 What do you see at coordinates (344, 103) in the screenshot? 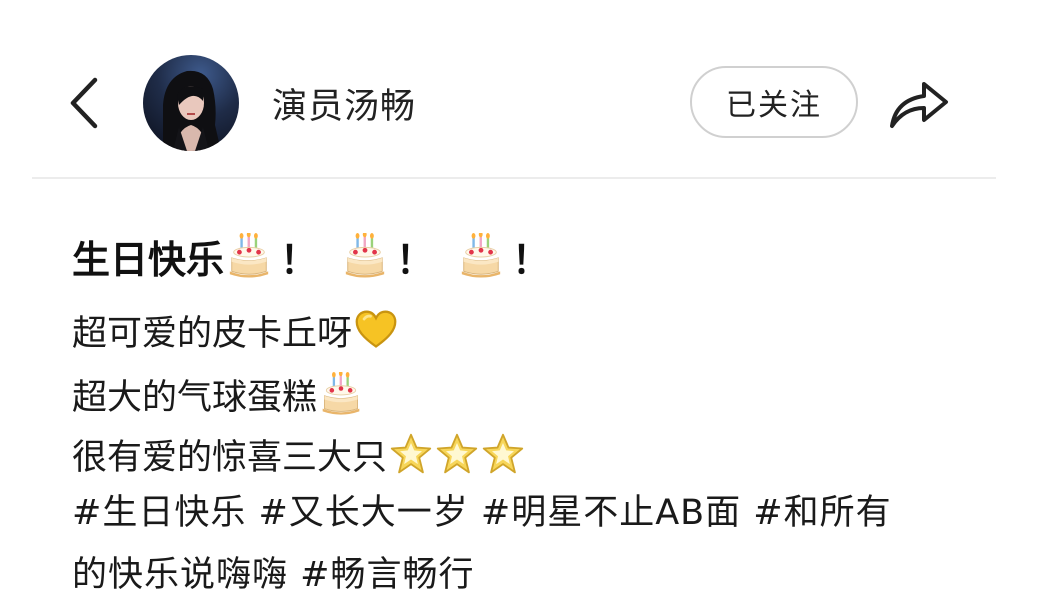
I see `username: 演员汤畅` at bounding box center [344, 103].